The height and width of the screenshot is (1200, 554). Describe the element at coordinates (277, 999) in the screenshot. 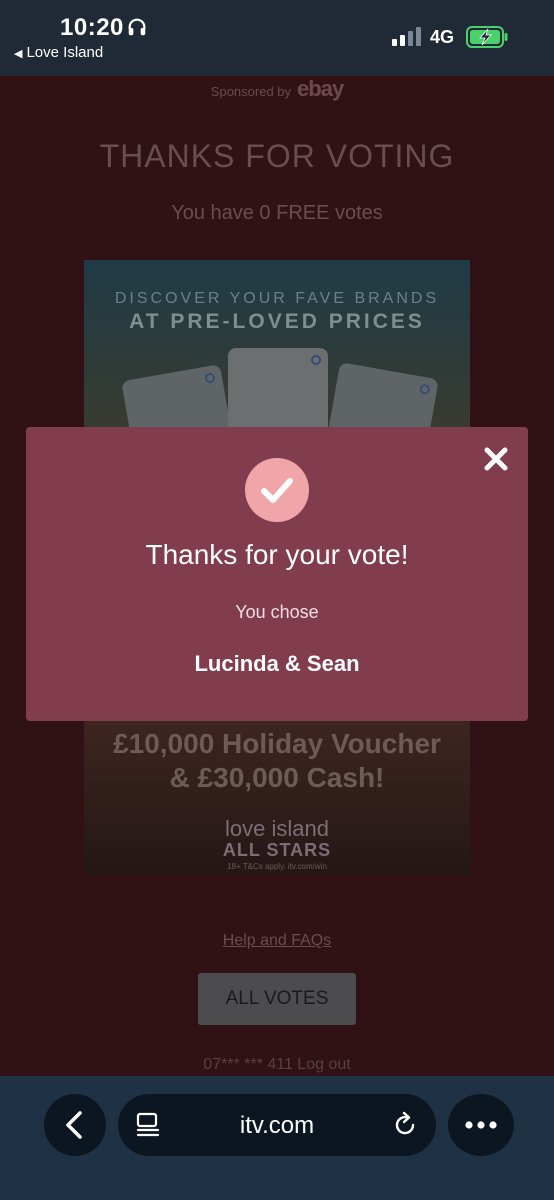

I see `all-votes-button: ALL VOTES` at that location.